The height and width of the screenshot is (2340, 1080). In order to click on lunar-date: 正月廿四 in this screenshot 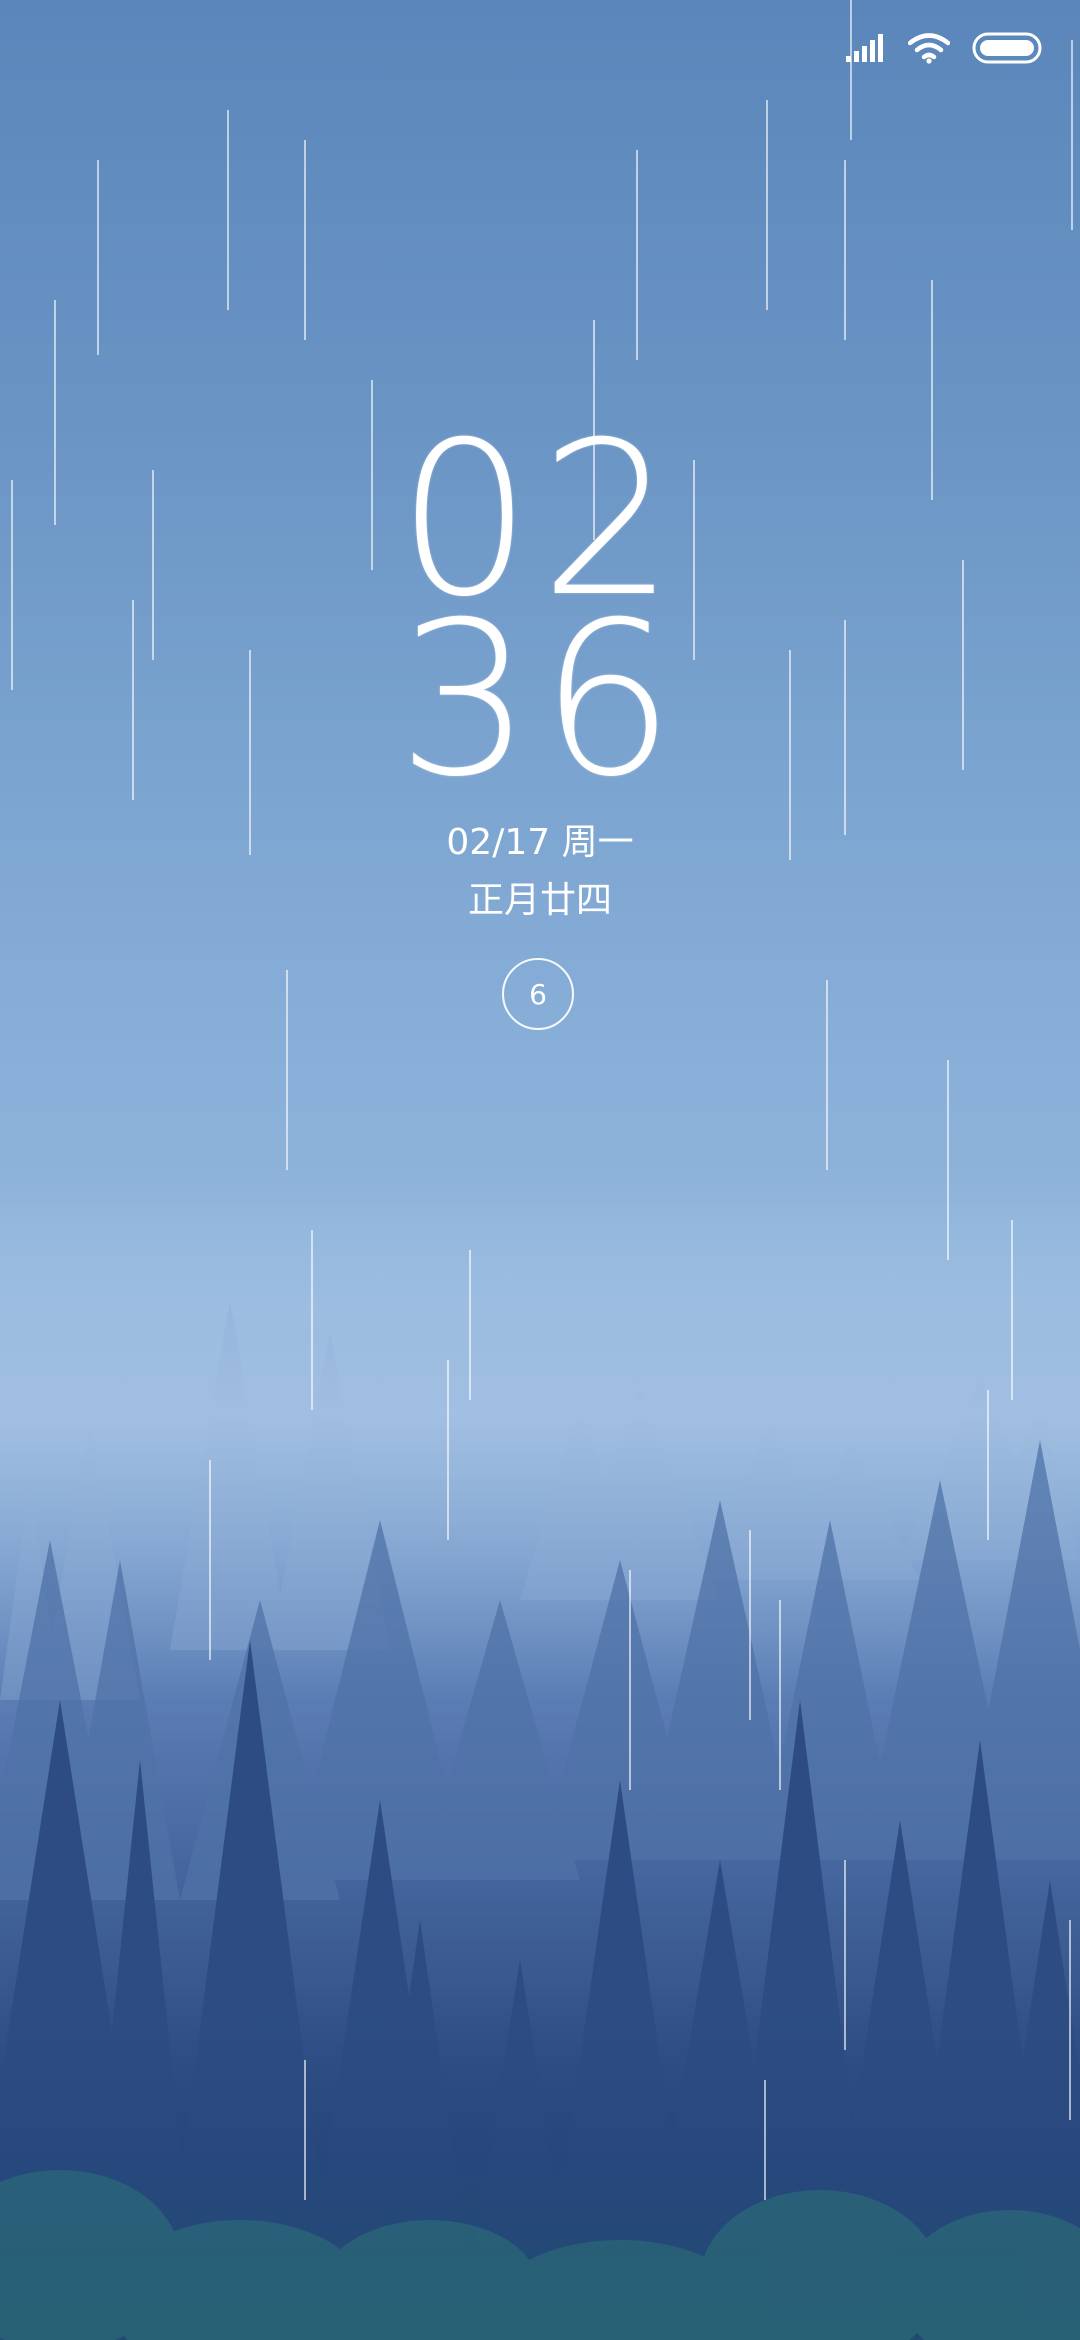, I will do `click(539, 900)`.